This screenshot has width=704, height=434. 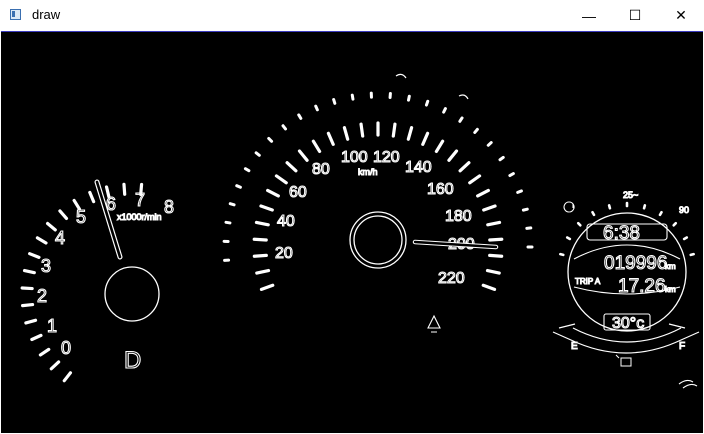 What do you see at coordinates (46, 266) in the screenshot?
I see `tach-label-3: 3` at bounding box center [46, 266].